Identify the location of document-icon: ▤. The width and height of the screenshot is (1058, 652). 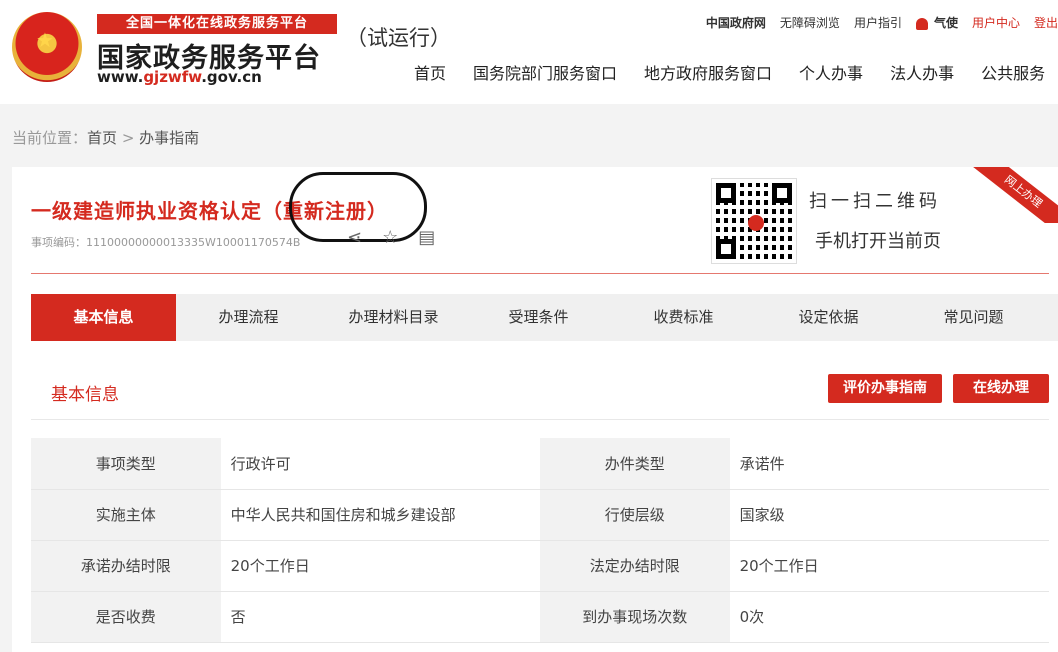
(426, 237).